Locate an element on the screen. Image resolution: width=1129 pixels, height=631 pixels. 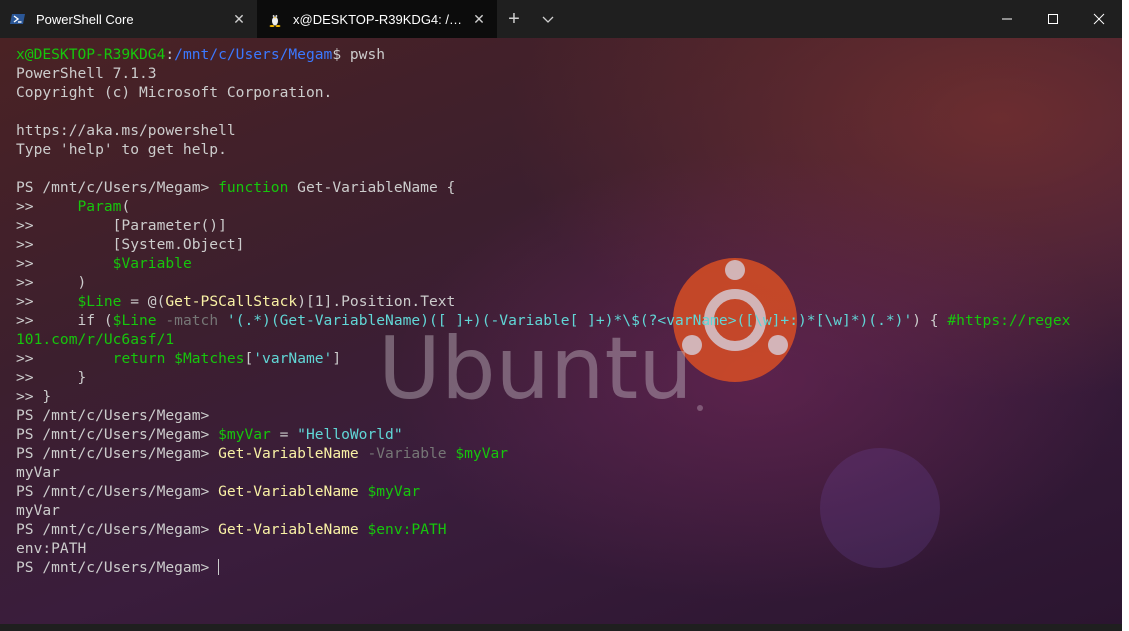
terminal-text-segment: myVar is located at coordinates (38, 510).